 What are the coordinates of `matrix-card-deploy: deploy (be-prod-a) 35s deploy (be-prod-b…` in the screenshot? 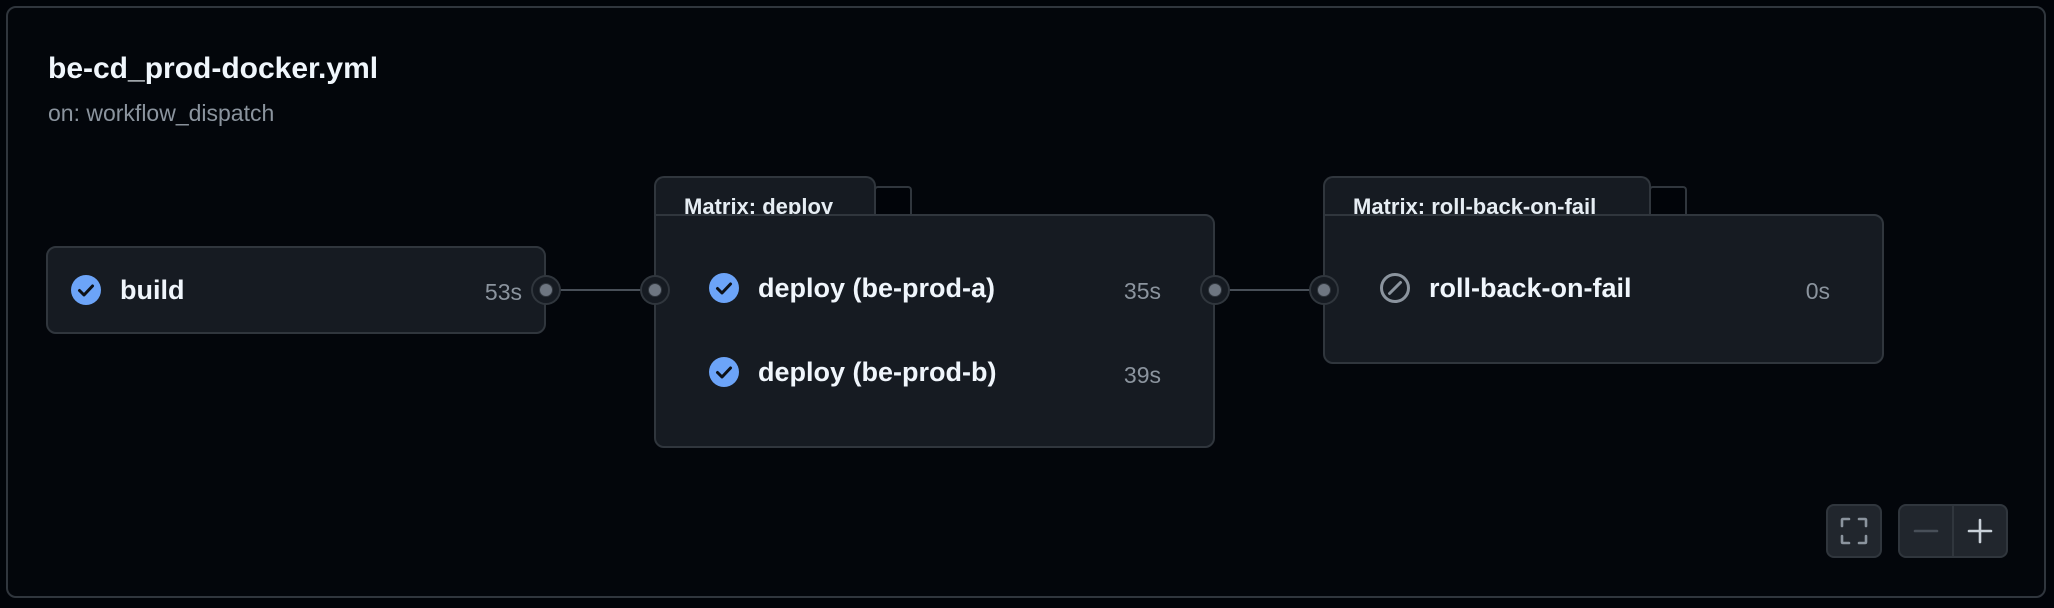 It's located at (934, 331).